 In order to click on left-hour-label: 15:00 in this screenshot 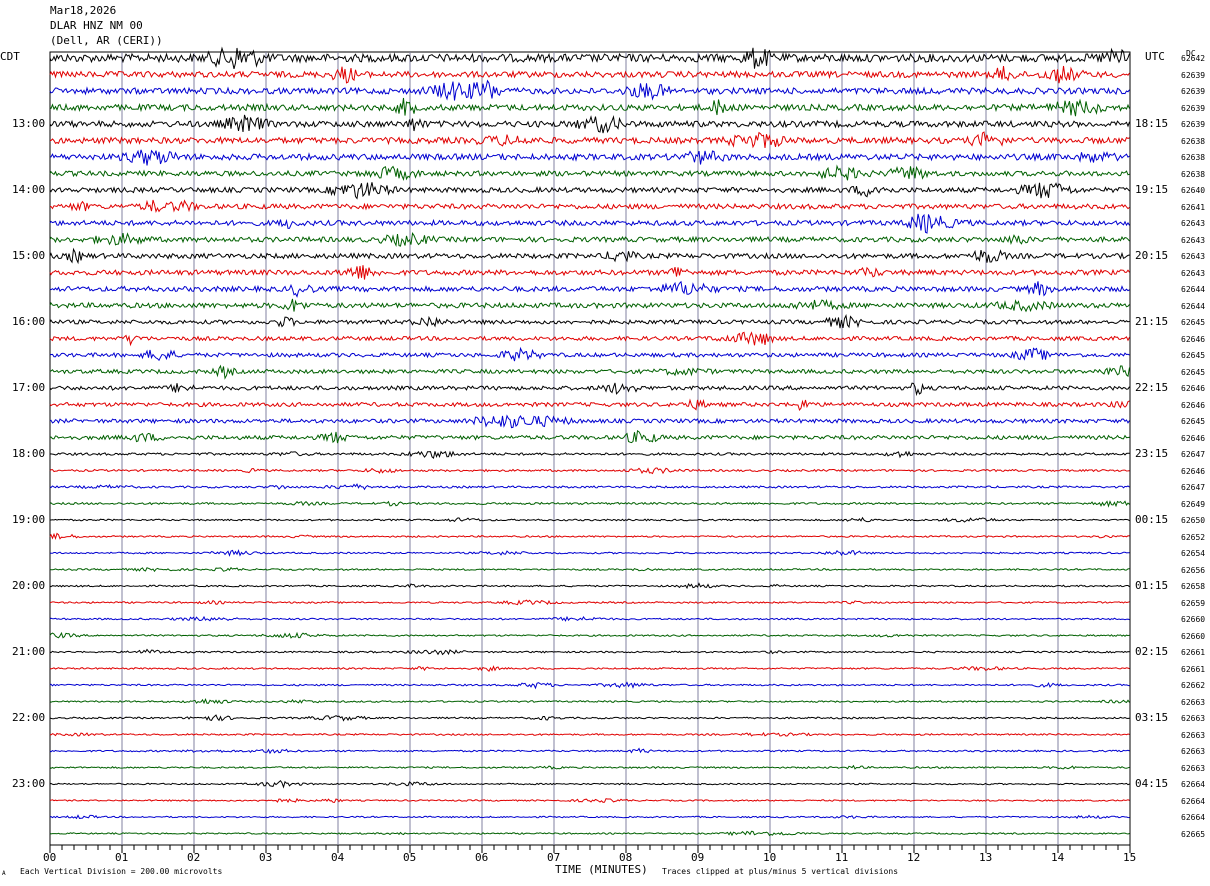, I will do `click(29, 255)`.